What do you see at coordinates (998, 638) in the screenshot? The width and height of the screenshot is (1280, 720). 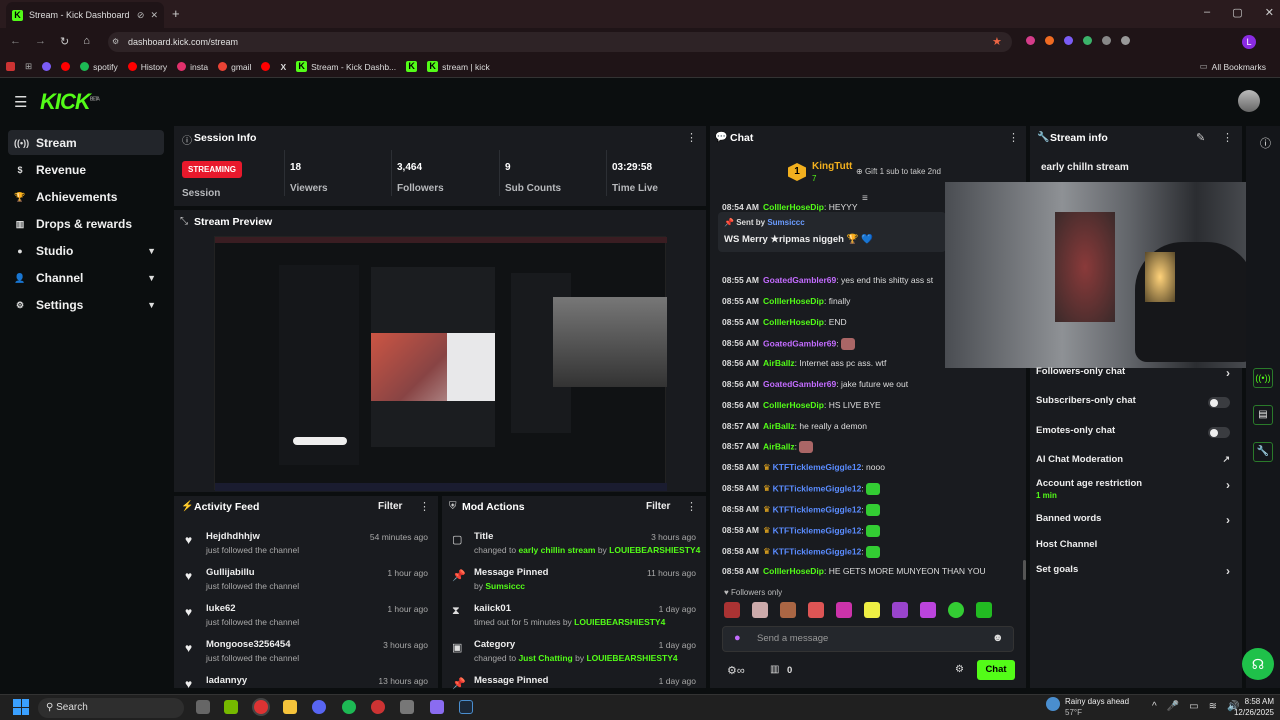 I see `emoji-icon: ☻` at bounding box center [998, 638].